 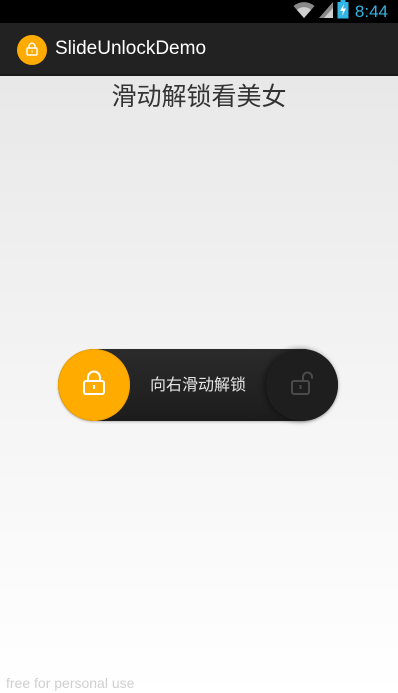 I want to click on slide-unlock-hint: 向右滑动解锁, so click(x=197, y=384).